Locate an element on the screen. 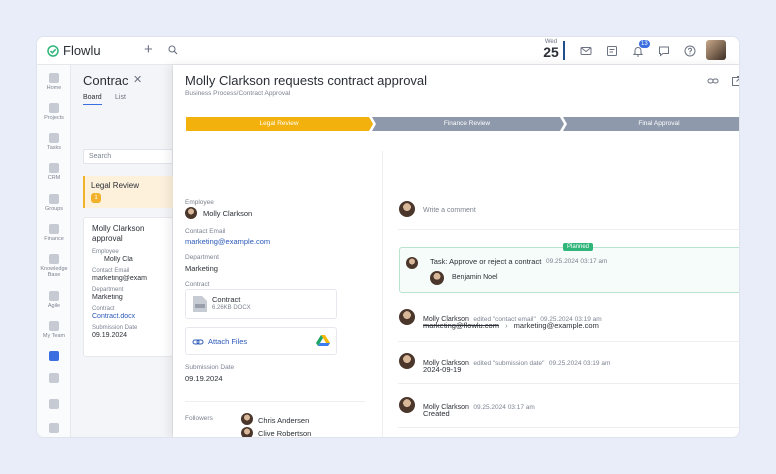 The width and height of the screenshot is (776, 474). google-drive-icon is located at coordinates (323, 341).